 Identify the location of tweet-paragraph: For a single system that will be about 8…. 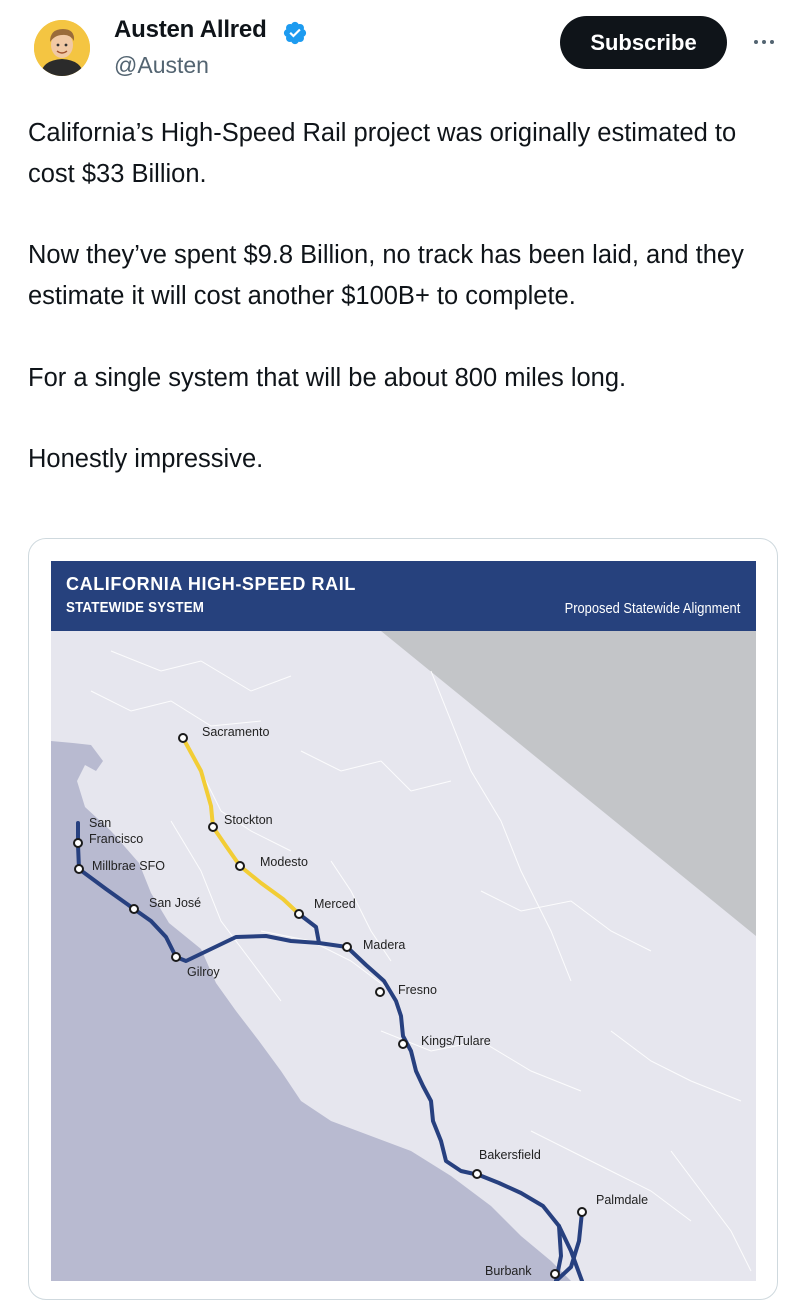
(327, 377).